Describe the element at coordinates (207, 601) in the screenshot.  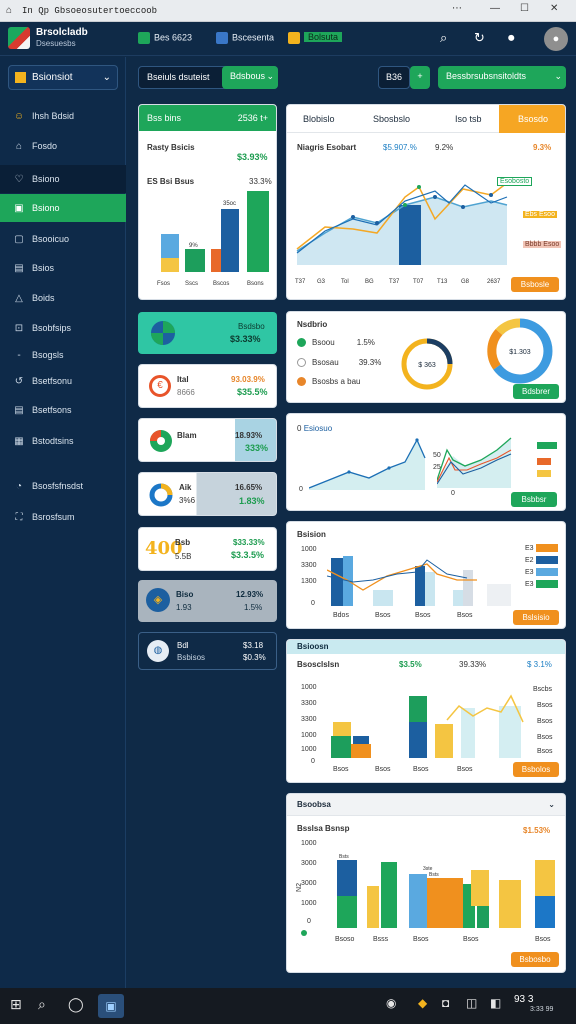
I see `tile-6: ◈ Biso 1.93 12.93% 1.5%` at that location.